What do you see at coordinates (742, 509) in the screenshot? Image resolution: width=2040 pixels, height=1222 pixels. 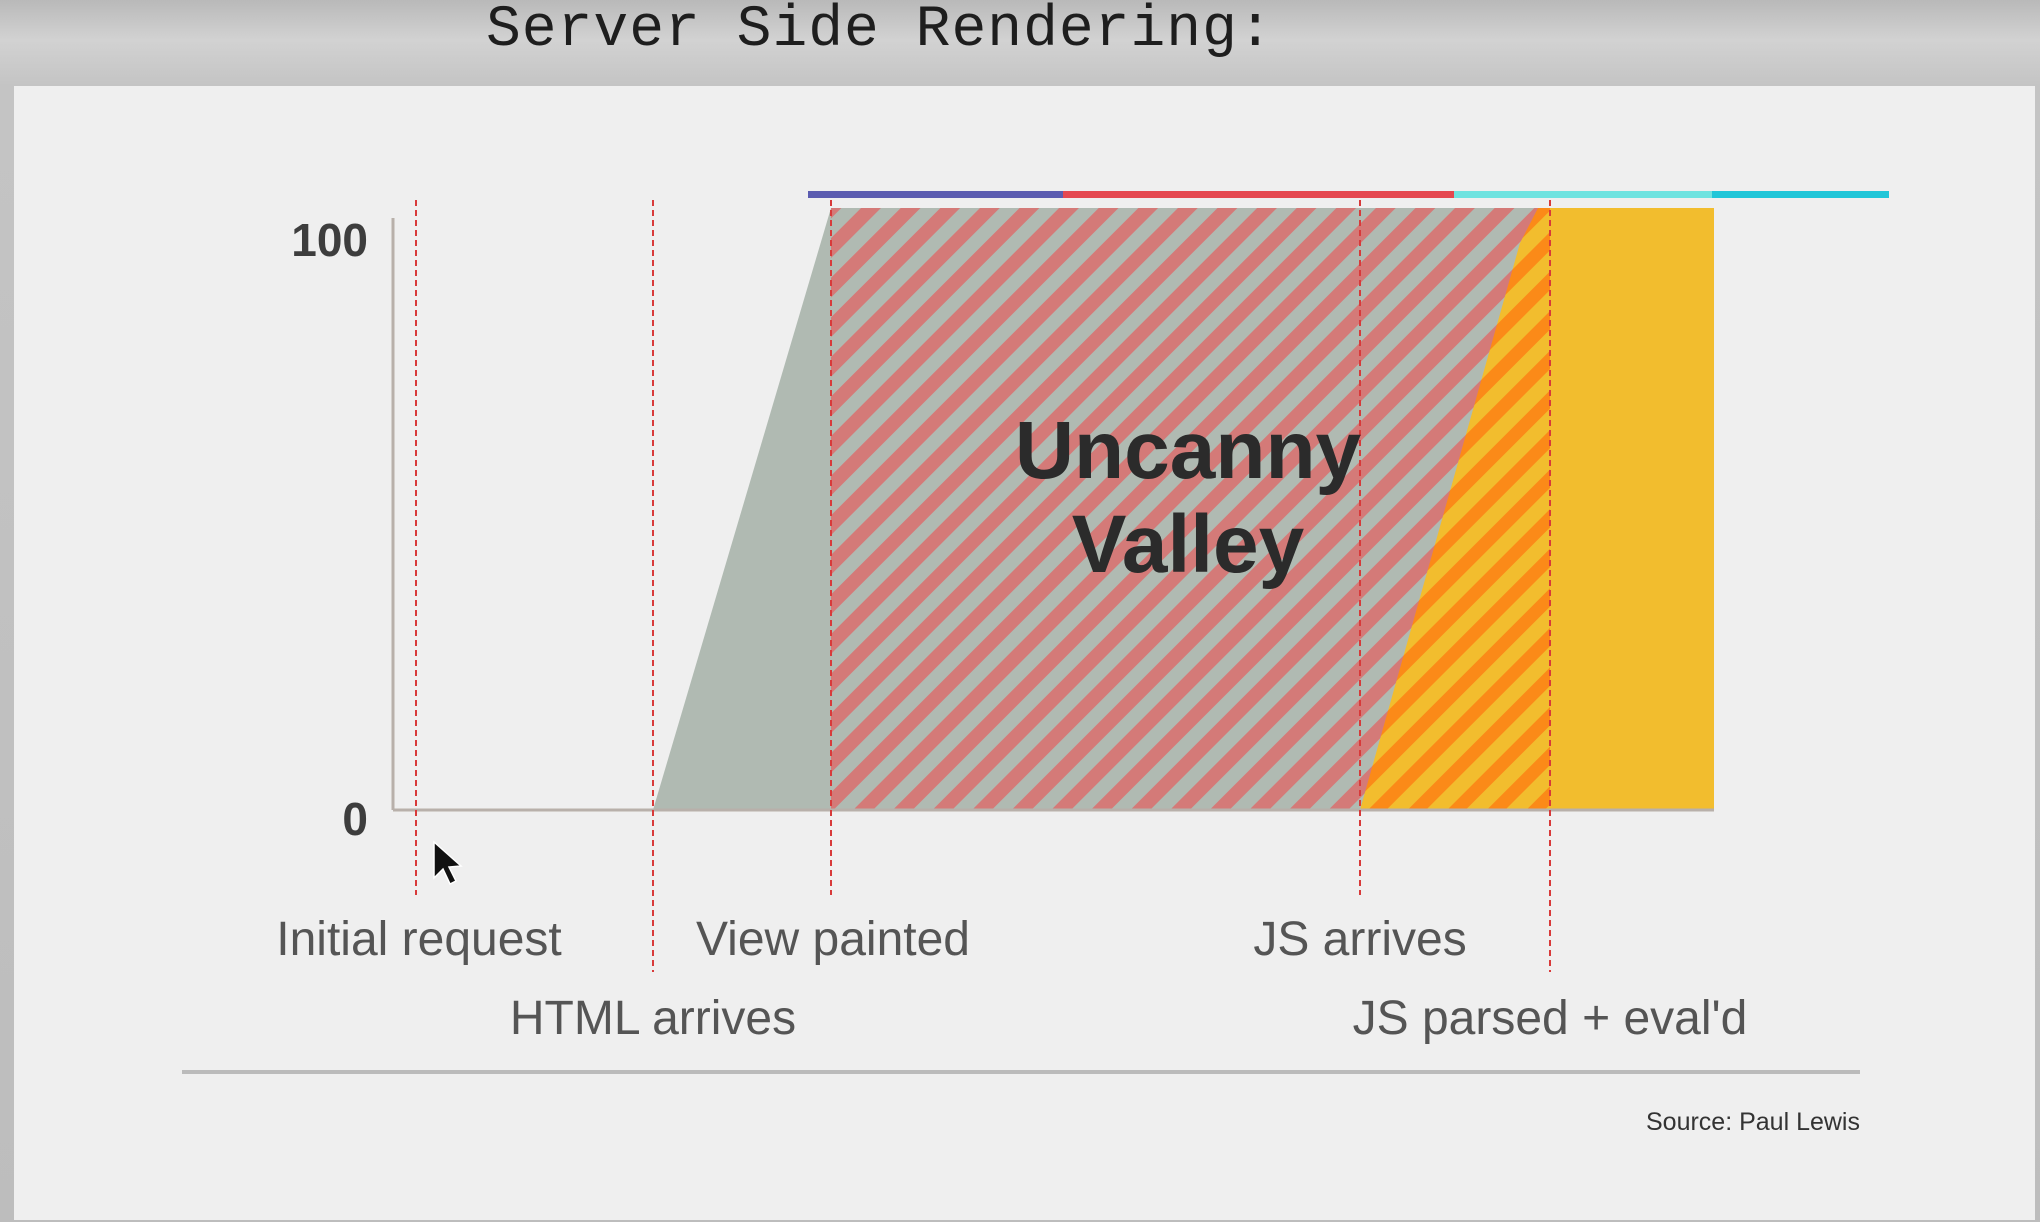 I see `loading-ramp-area` at bounding box center [742, 509].